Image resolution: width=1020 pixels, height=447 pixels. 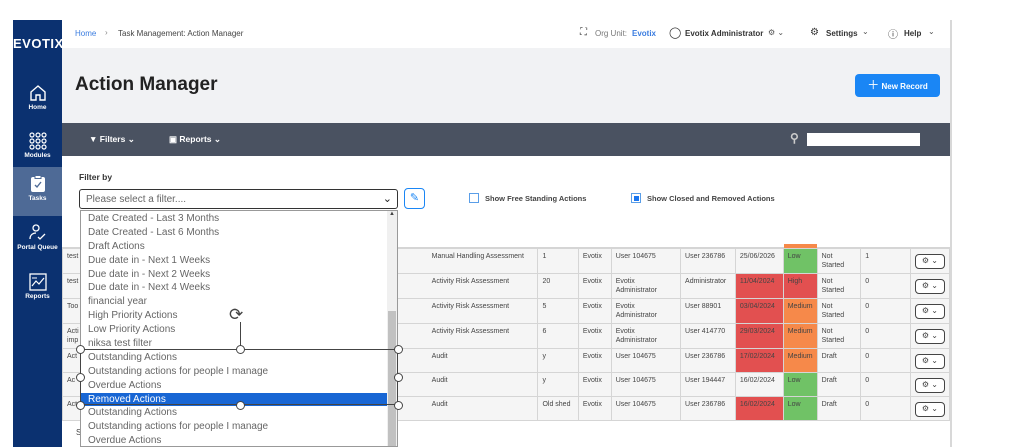 I want to click on breadcrumb-home: Home, so click(x=85, y=33).